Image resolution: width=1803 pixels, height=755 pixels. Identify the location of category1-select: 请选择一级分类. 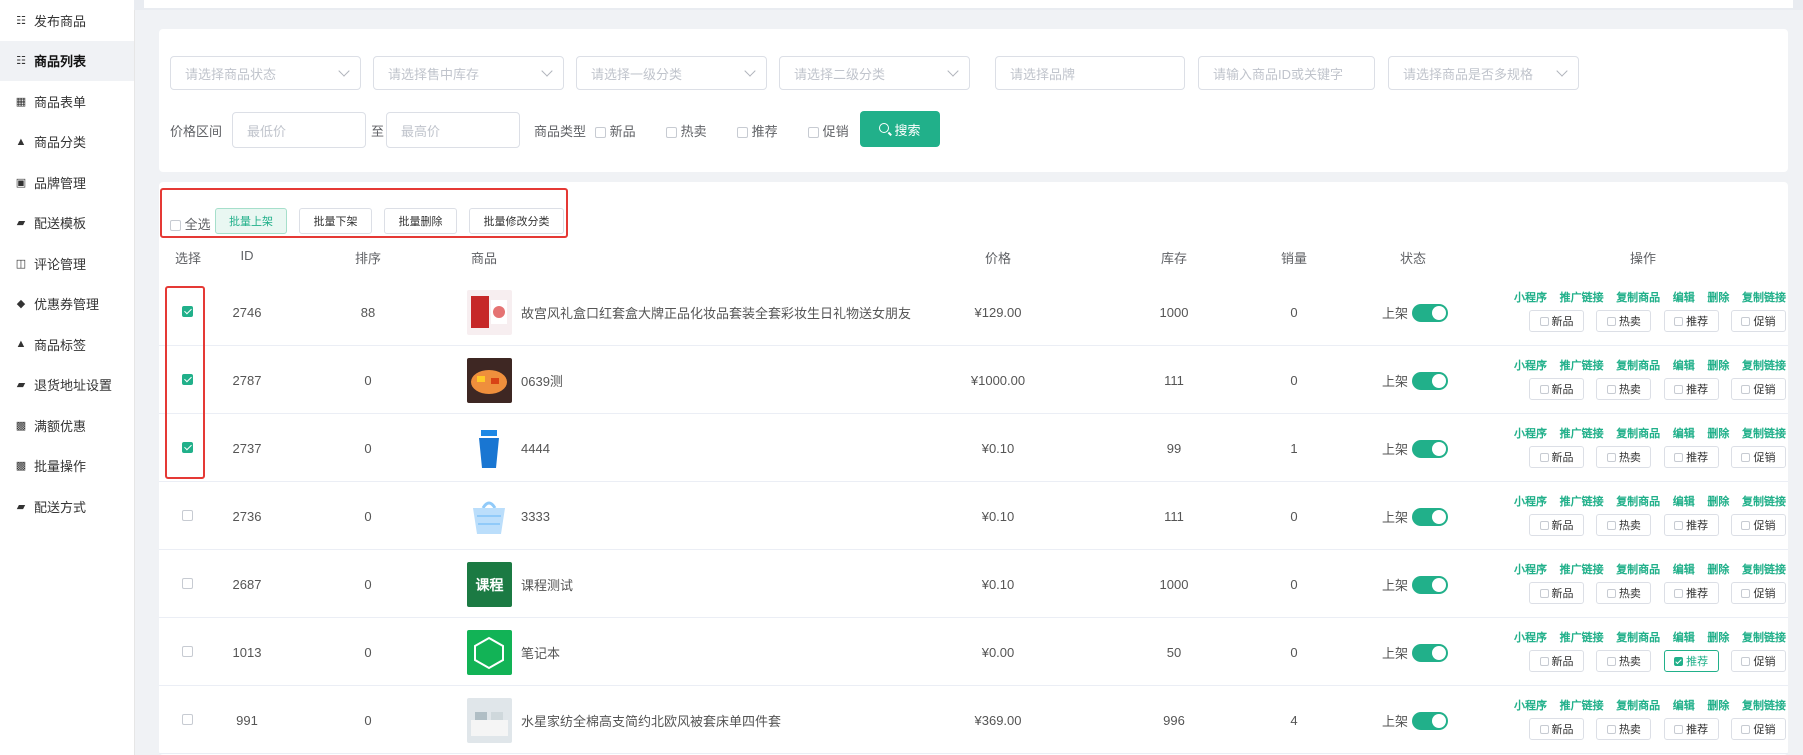
(671, 73).